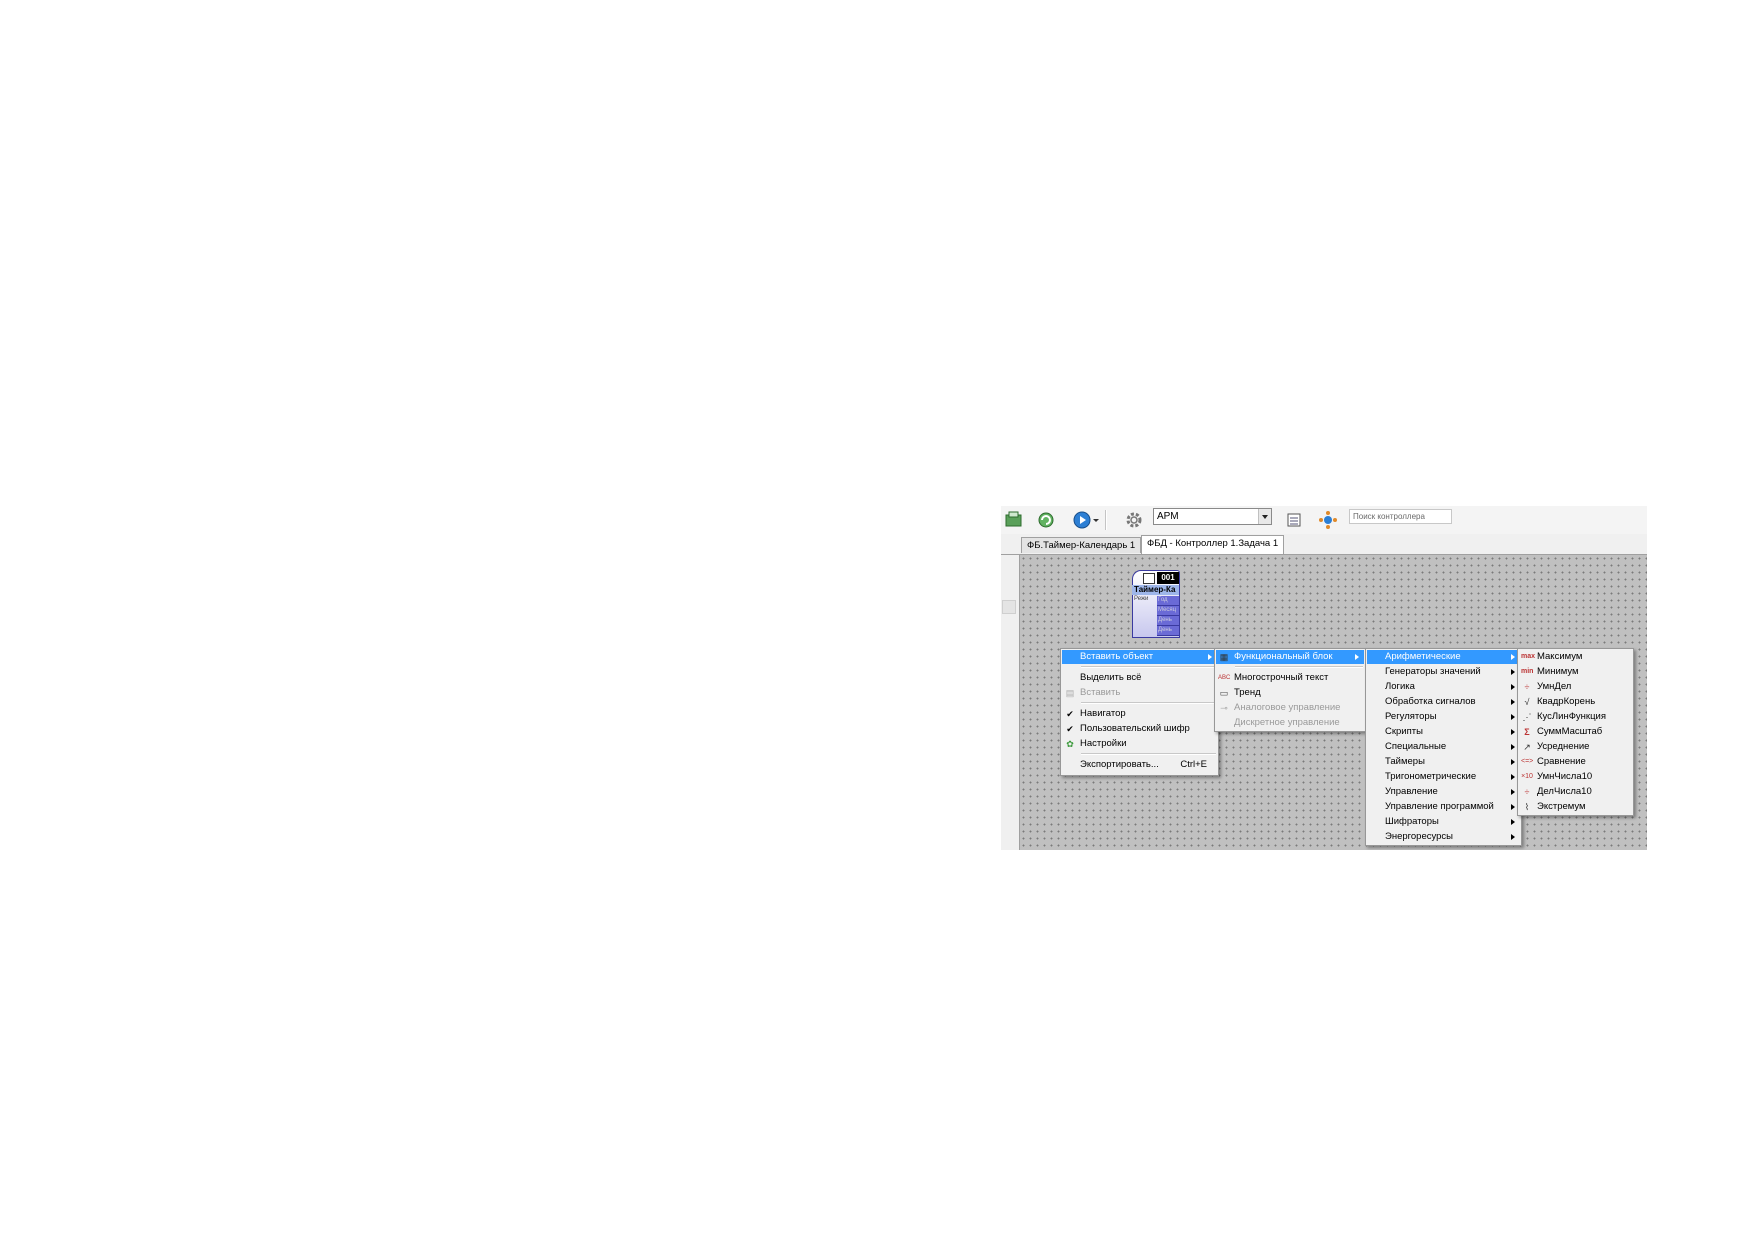 The image size is (1754, 1239). Describe the element at coordinates (1443, 732) in the screenshot. I see `menu-item-scripts: Скрипты` at that location.